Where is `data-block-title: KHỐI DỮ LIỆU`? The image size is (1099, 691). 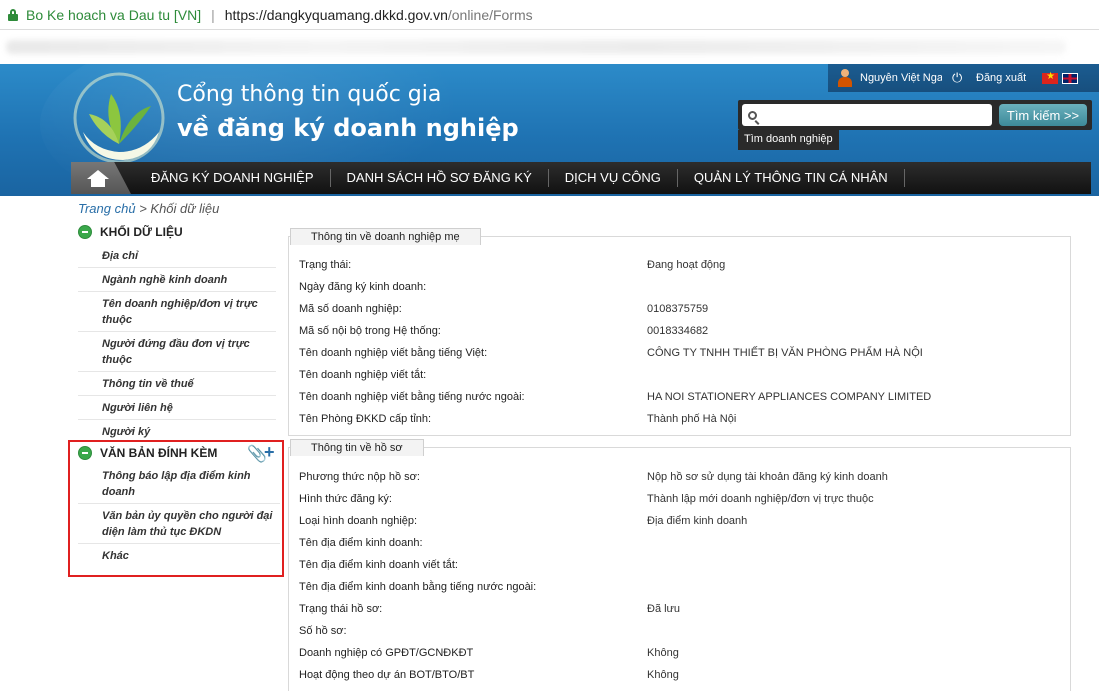
data-block-title: KHỐI DỮ LIỆU is located at coordinates (130, 232).